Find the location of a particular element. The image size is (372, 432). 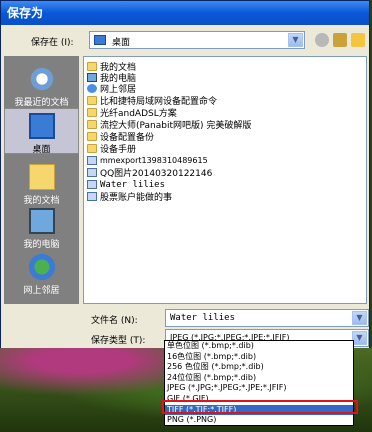

place-label: 我最近的文档 is located at coordinates (41, 103).